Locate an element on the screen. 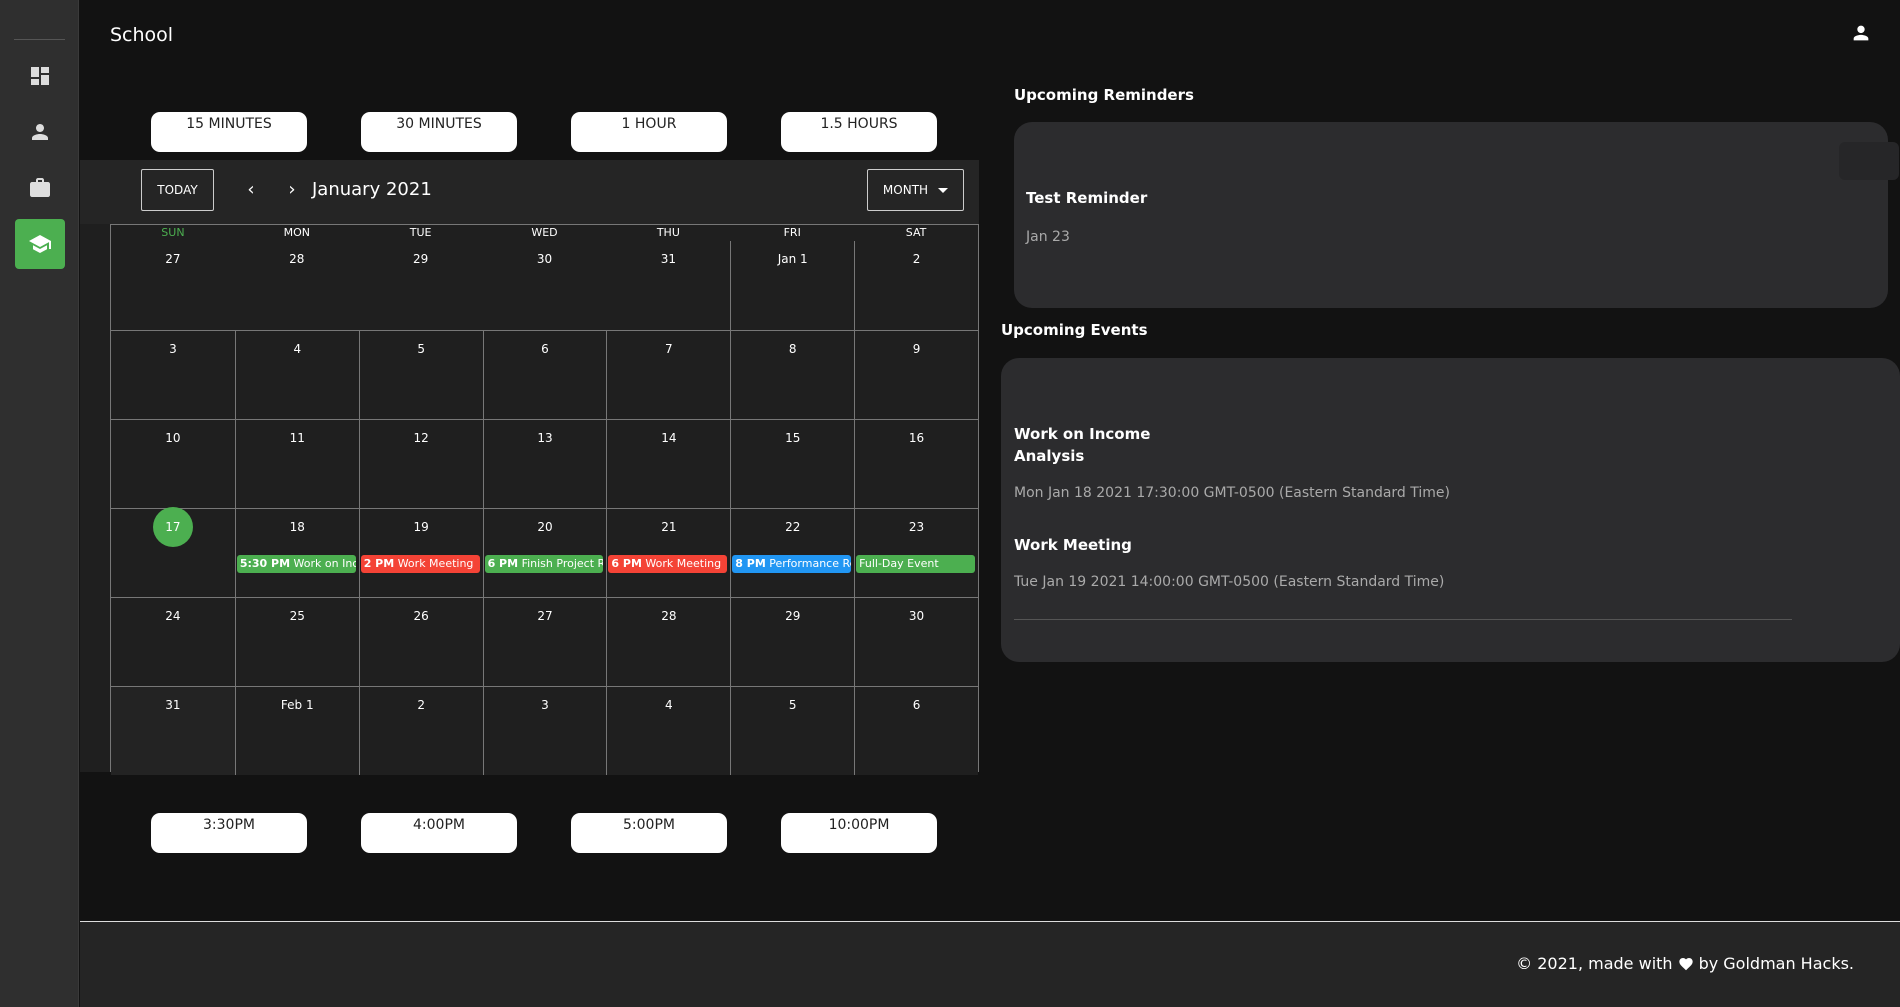  day-number: 15 is located at coordinates (793, 438).